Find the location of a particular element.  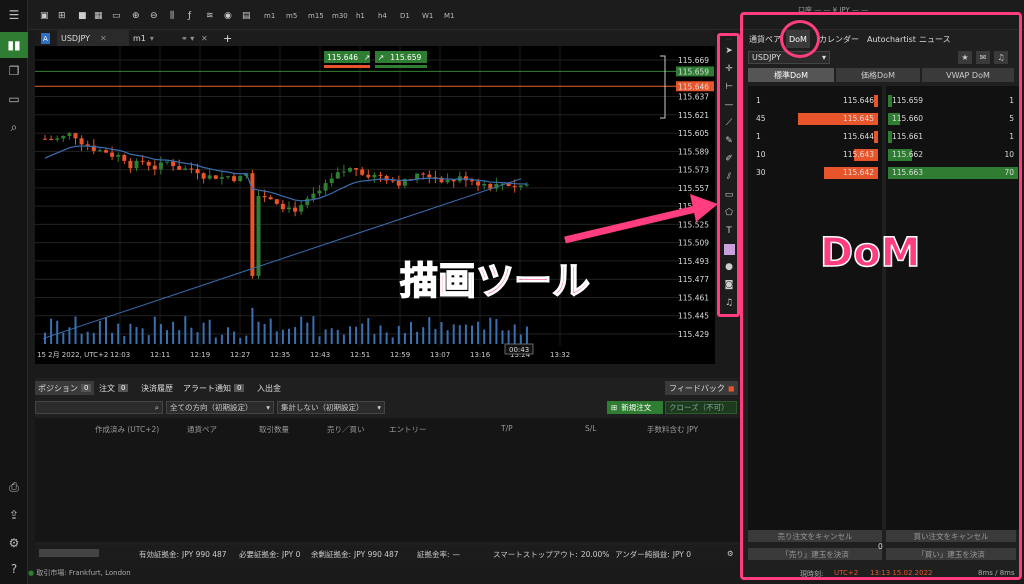

time-axis-label: 12:11 is located at coordinates (160, 355).